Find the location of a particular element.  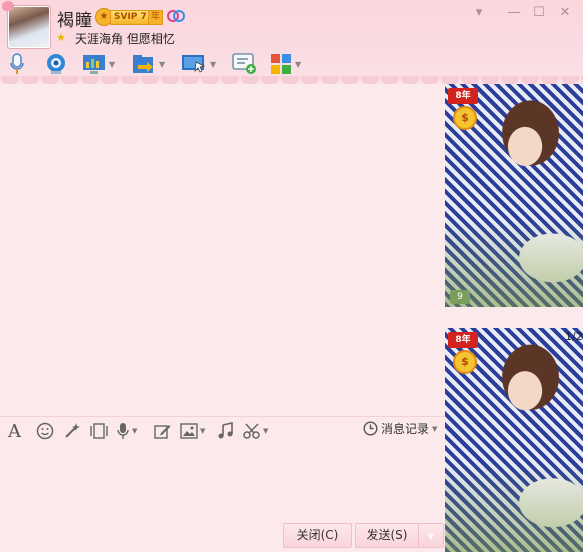

photo-pager: 1/2 is located at coordinates (574, 336).